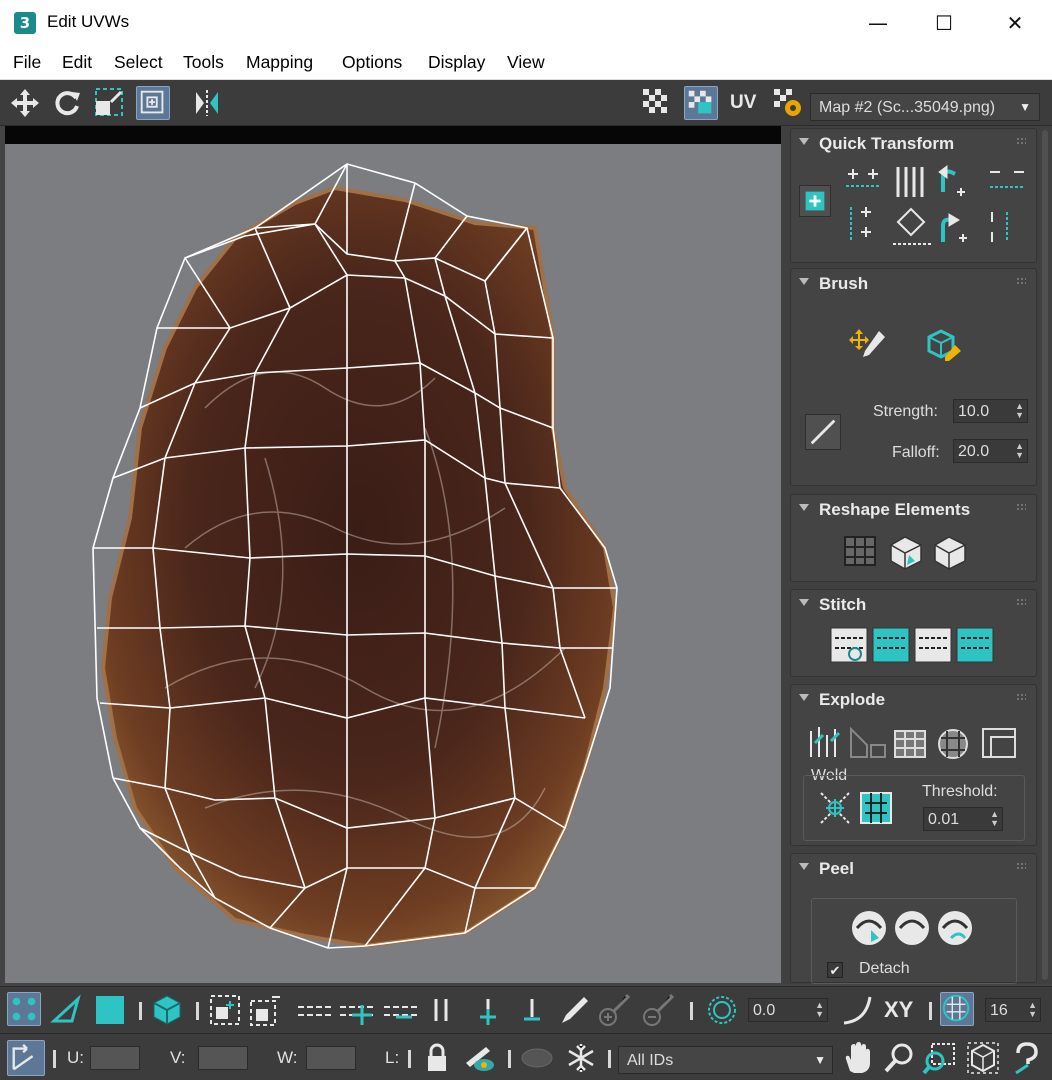 The width and height of the screenshot is (1052, 1080). What do you see at coordinates (492, 1011) in the screenshot?
I see `ring-select-icons` at bounding box center [492, 1011].